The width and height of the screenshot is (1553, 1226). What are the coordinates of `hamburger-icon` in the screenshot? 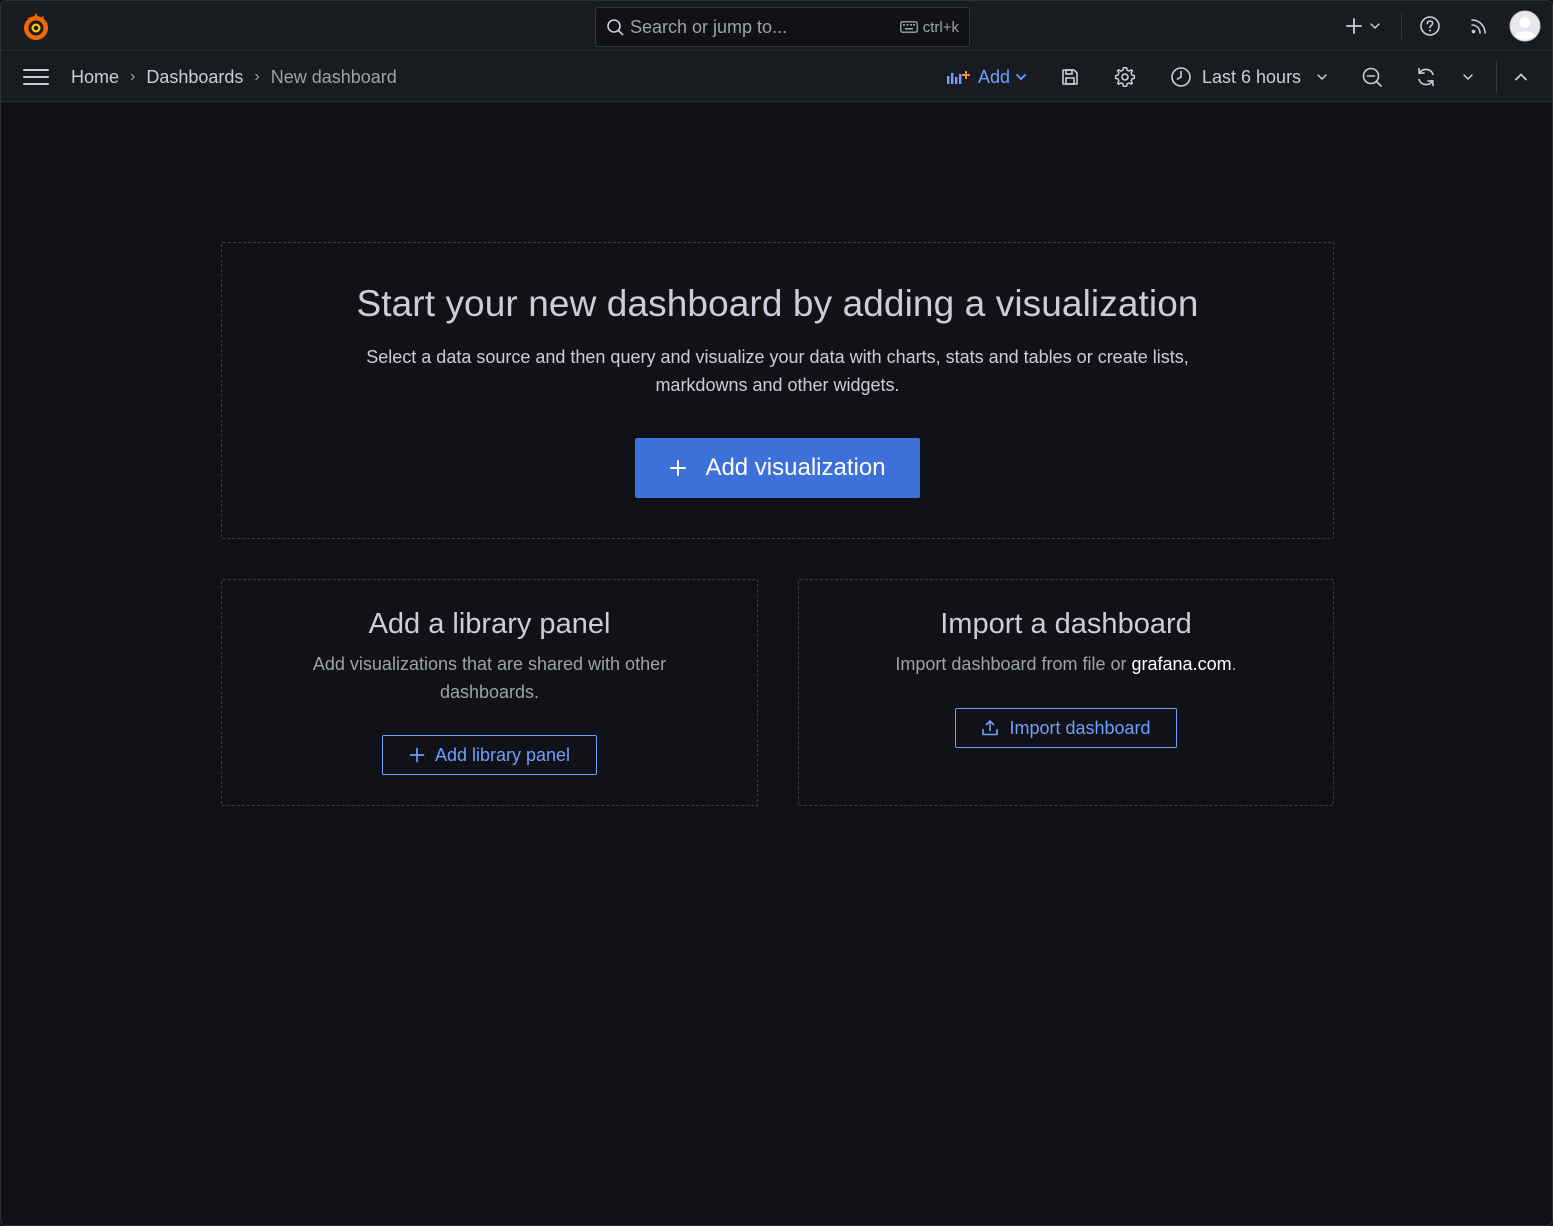 It's located at (36, 77).